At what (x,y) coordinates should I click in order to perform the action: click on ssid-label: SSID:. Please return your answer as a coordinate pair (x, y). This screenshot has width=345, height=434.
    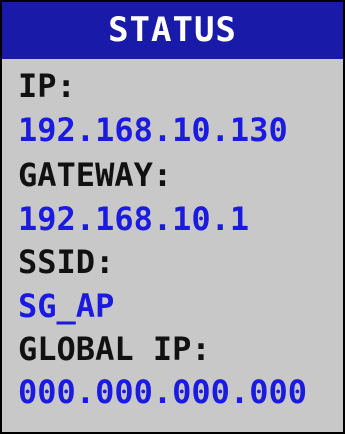
    Looking at the image, I should click on (66, 262).